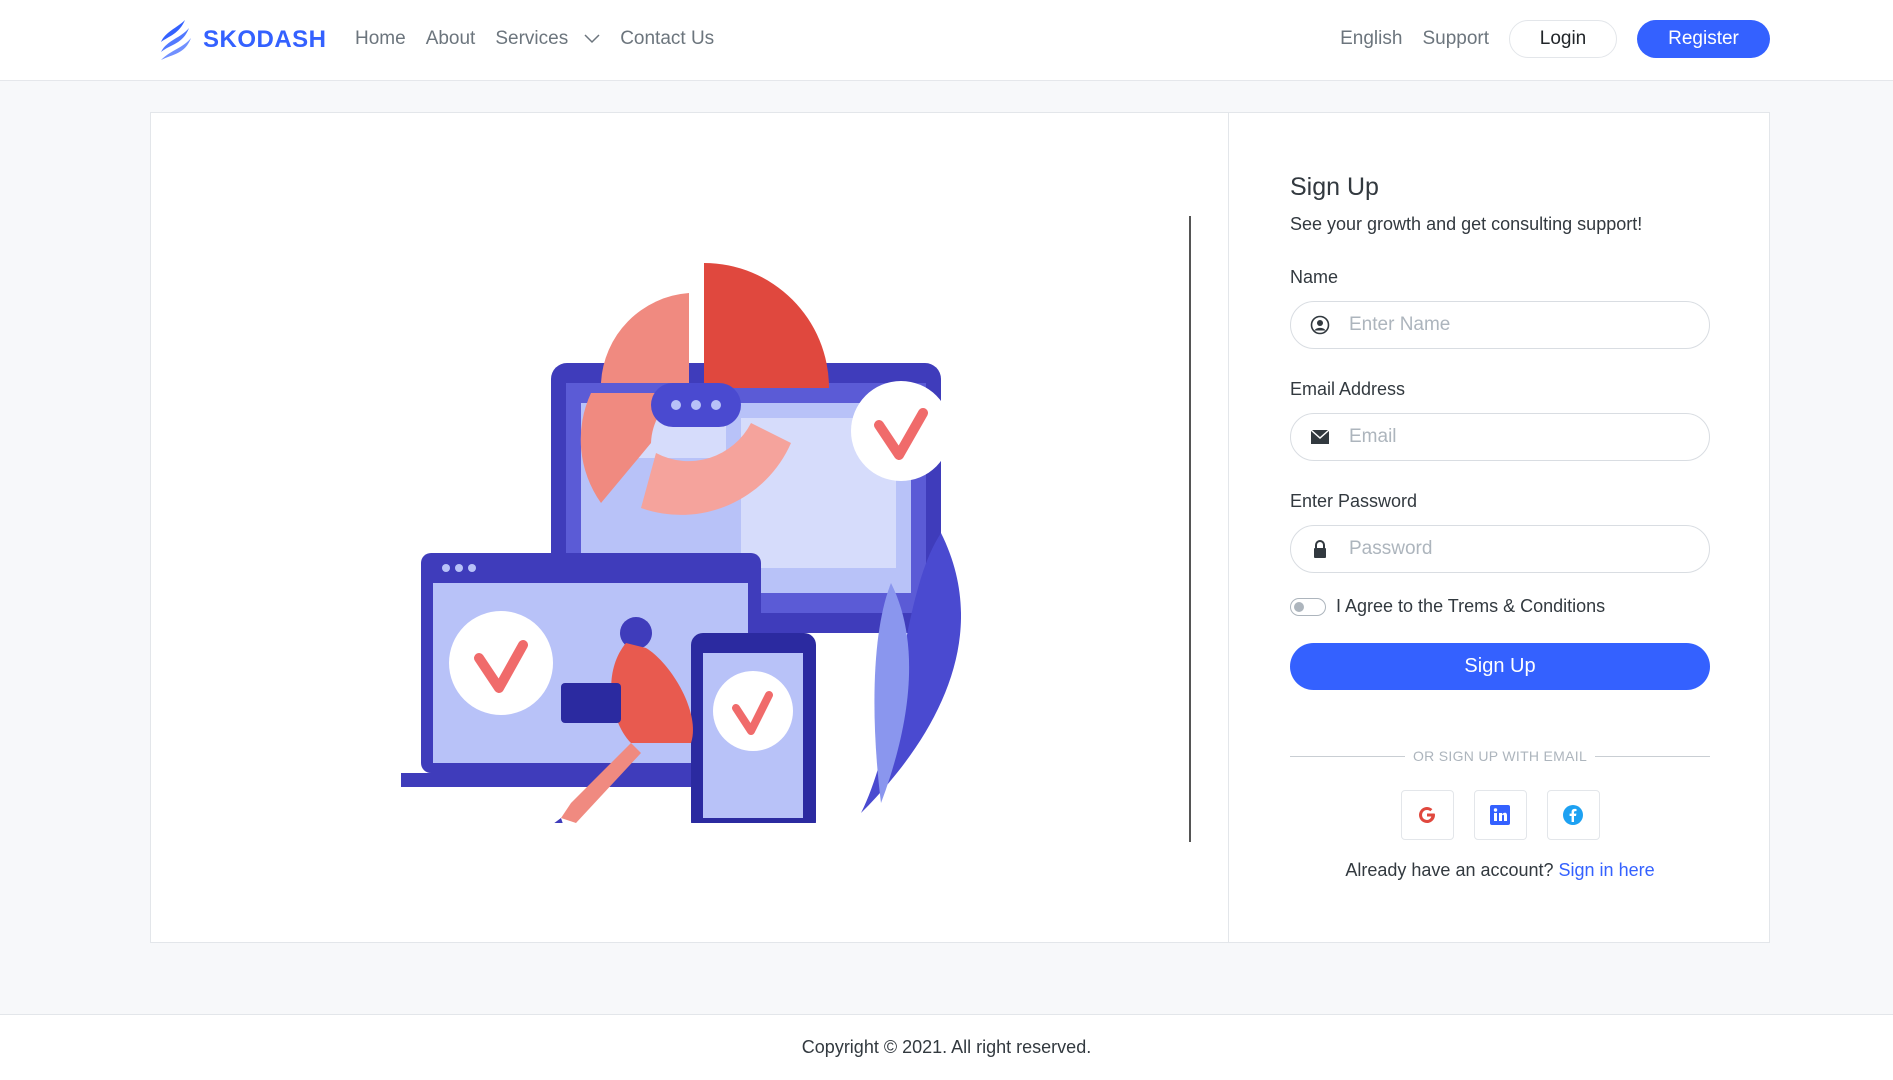  What do you see at coordinates (1354, 501) in the screenshot?
I see `password-label: Enter Password` at bounding box center [1354, 501].